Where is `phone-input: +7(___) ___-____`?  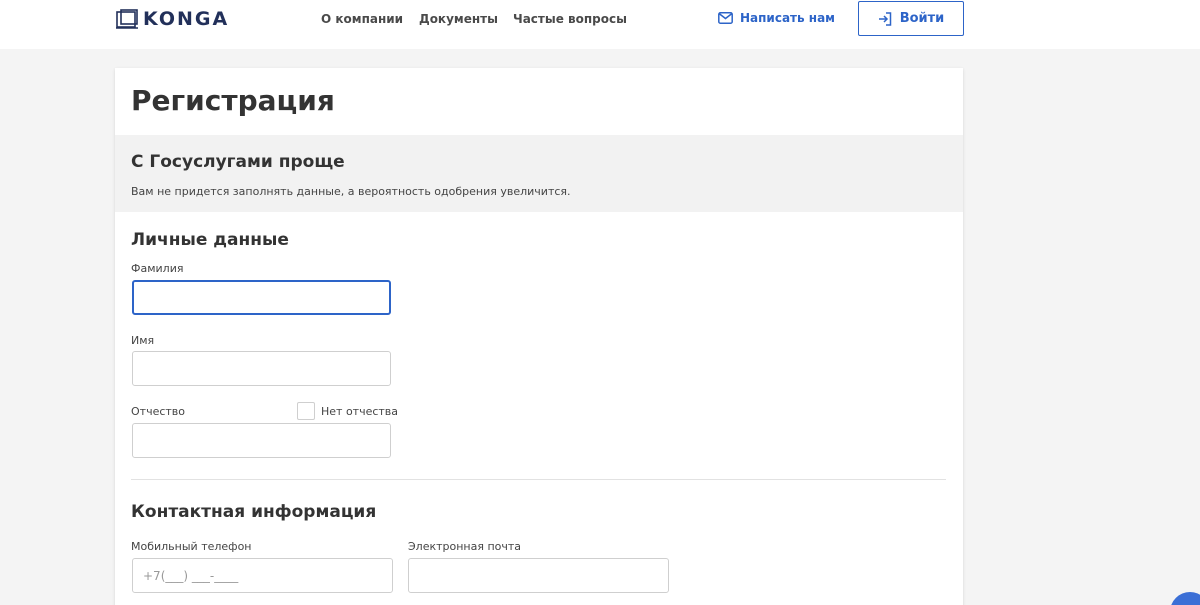 phone-input: +7(___) ___-____ is located at coordinates (262, 575).